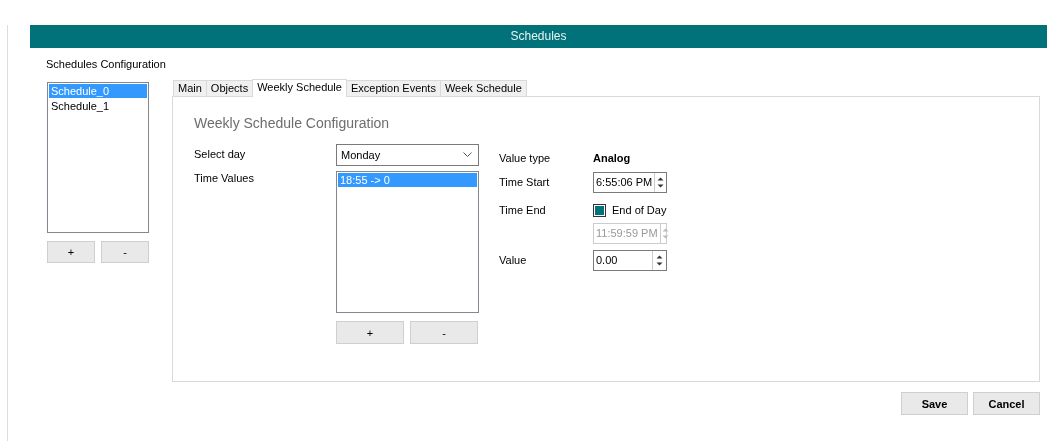  What do you see at coordinates (630, 182) in the screenshot?
I see `spin-field: 6:55:06 PM` at bounding box center [630, 182].